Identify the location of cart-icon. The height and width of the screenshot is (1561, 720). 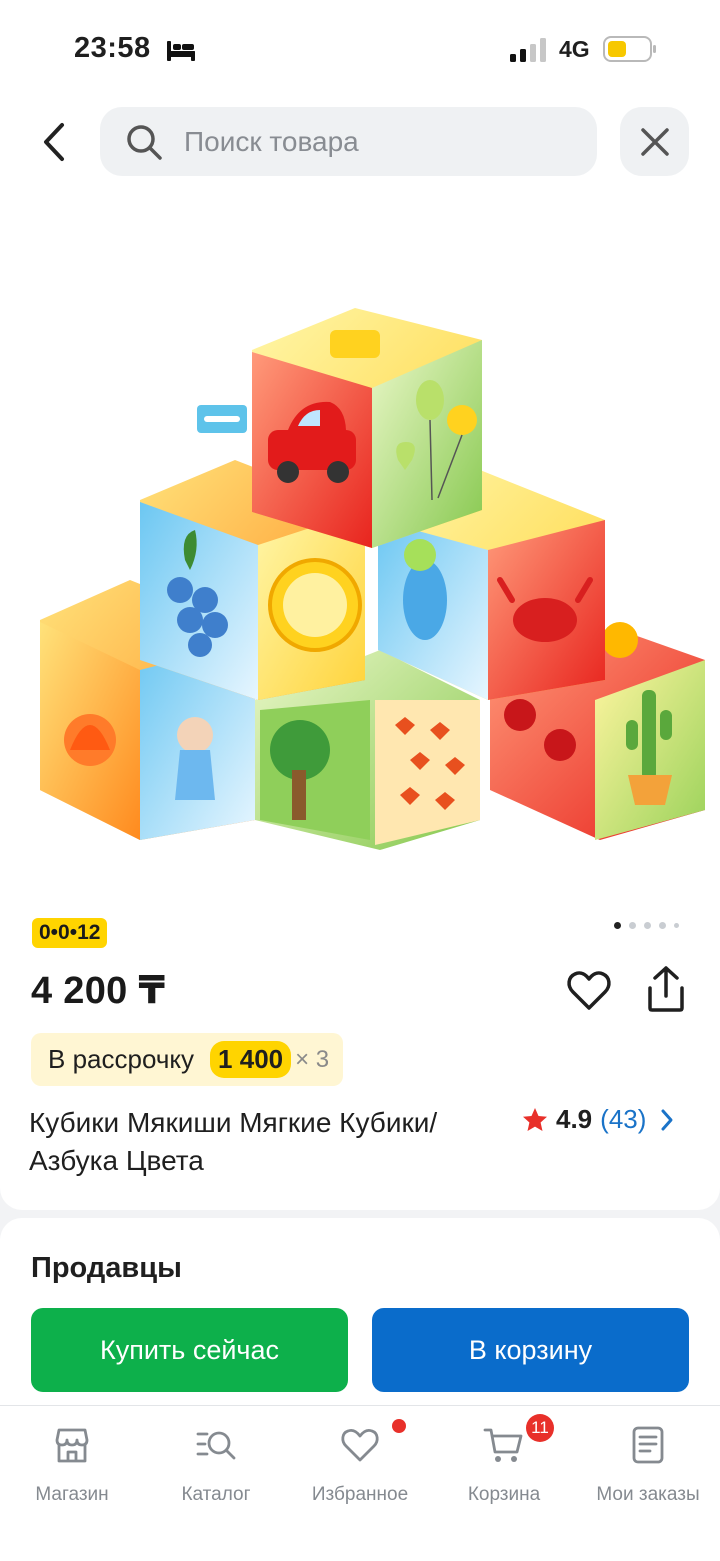
(503, 1445).